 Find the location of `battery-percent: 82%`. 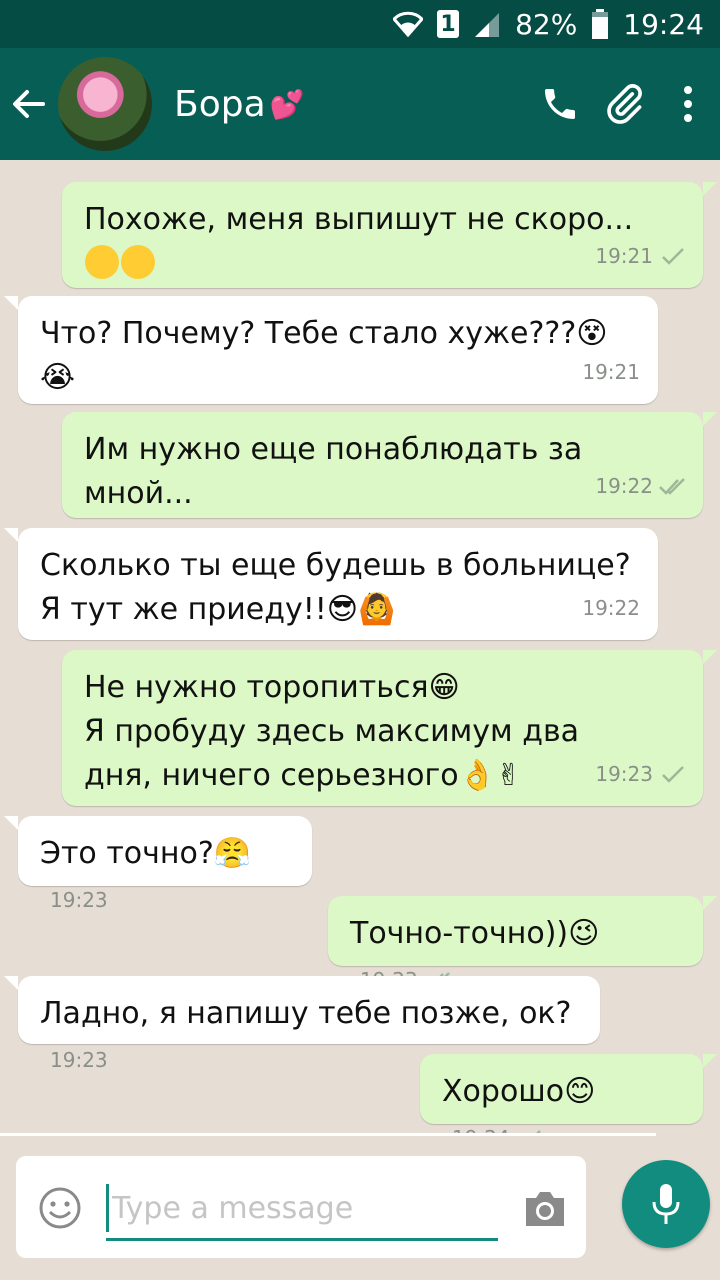

battery-percent: 82% is located at coordinates (546, 24).